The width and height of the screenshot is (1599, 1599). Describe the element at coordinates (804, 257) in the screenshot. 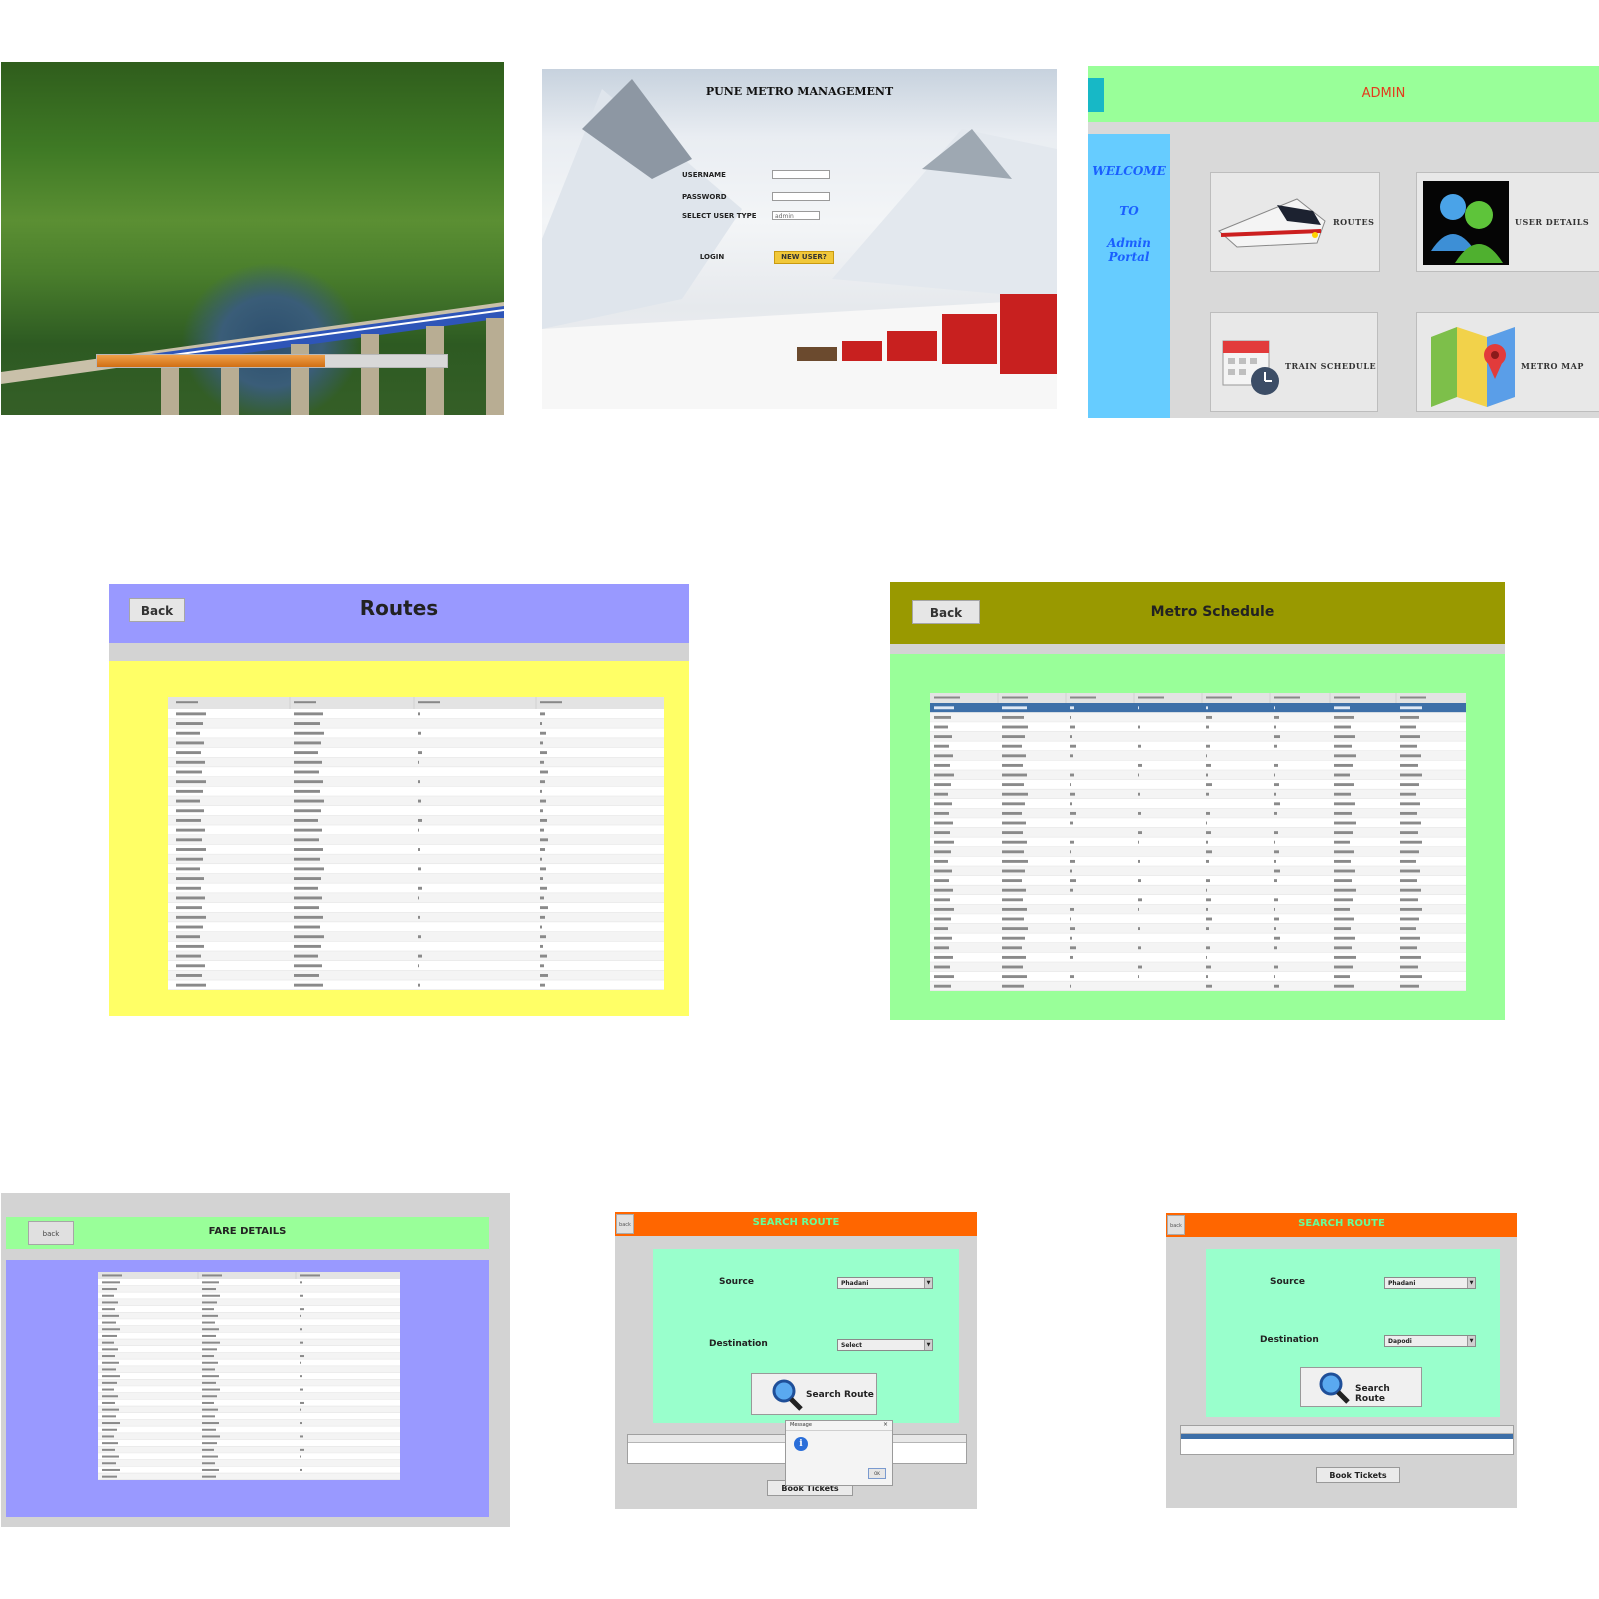

I see `new-user-button: NEW USER?` at that location.